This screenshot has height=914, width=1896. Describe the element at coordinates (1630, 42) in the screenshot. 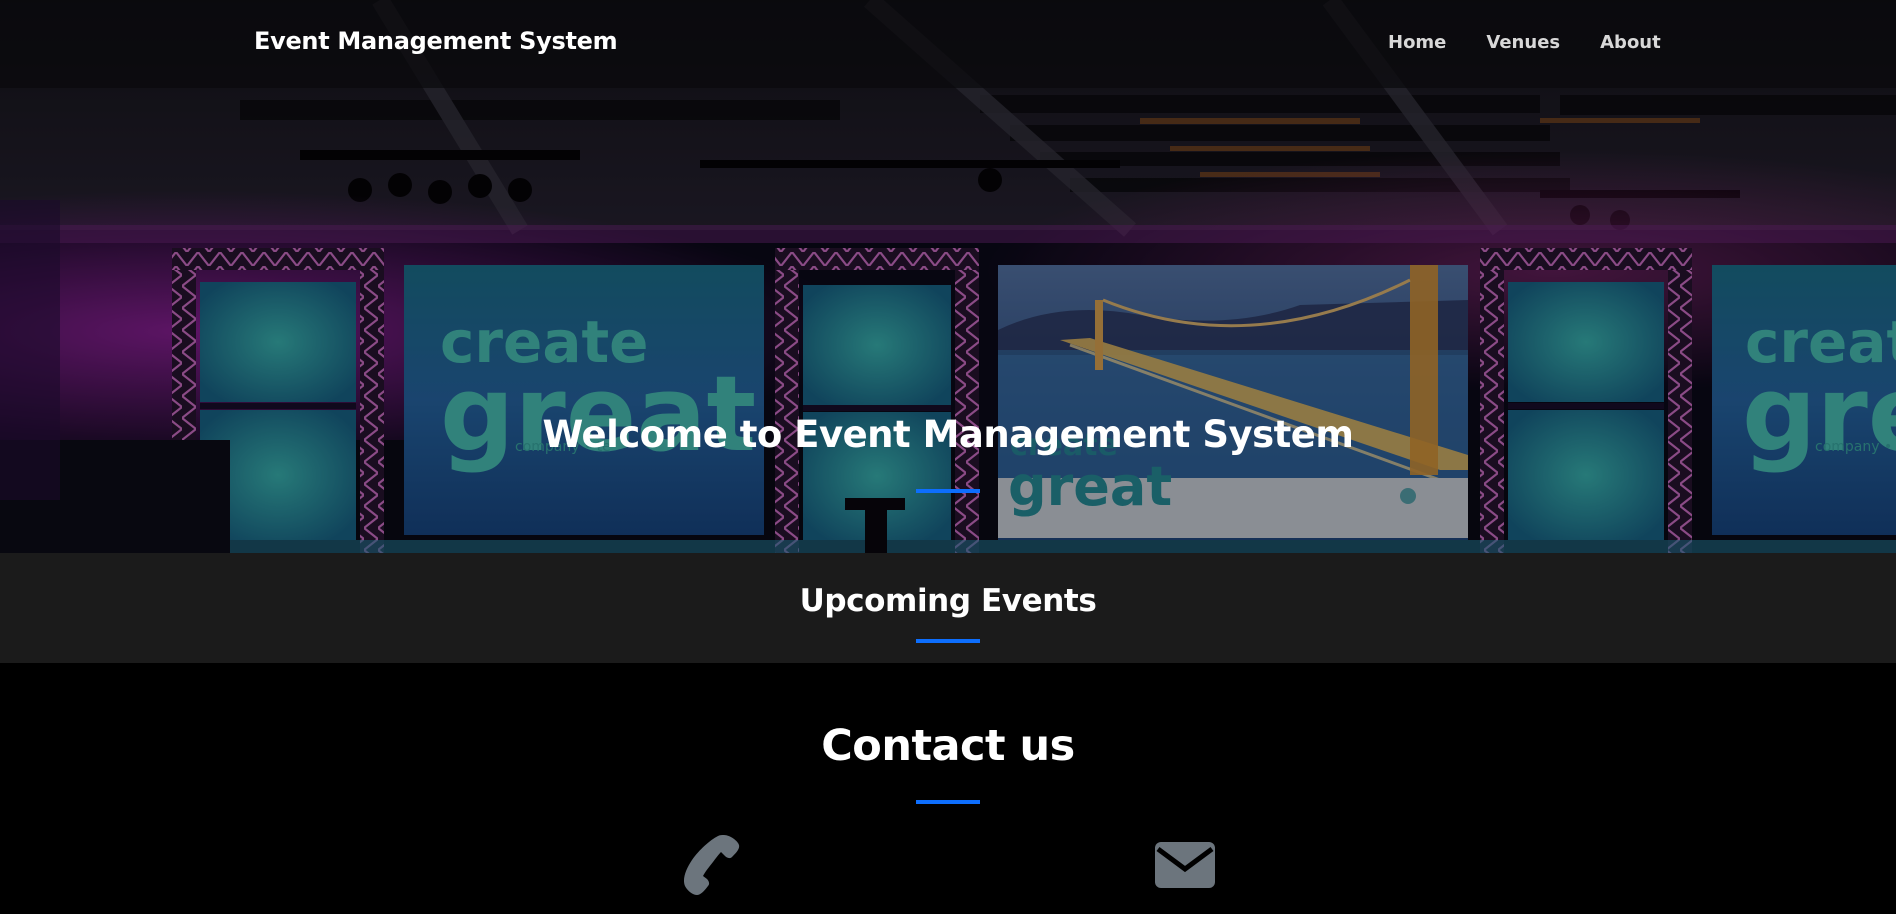

I see `nav-link-about: About` at that location.